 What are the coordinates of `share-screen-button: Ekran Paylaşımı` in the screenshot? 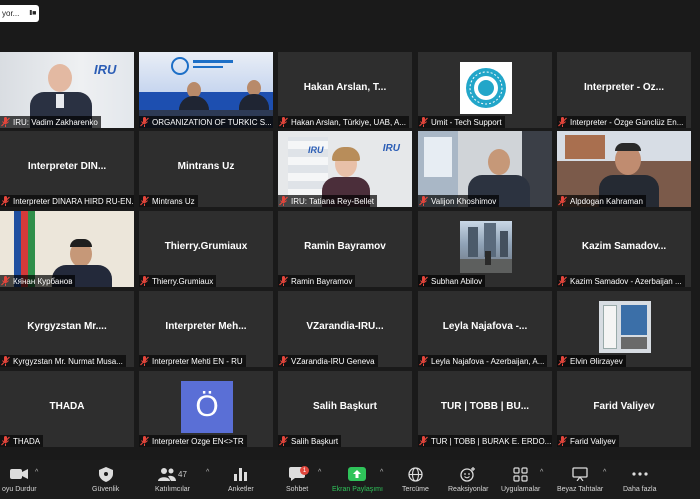 It's located at (357, 478).